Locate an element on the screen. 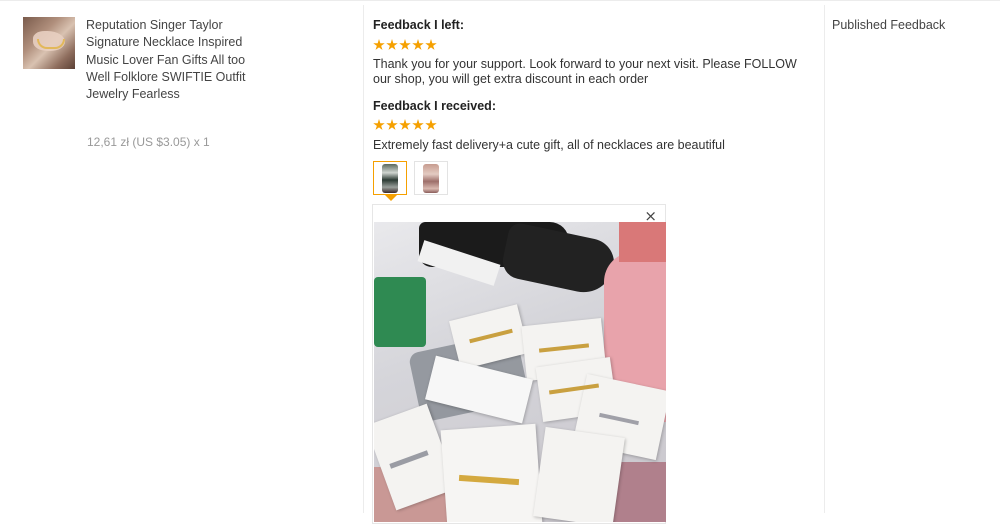 This screenshot has height=524, width=1000. product-thumbnail is located at coordinates (49, 43).